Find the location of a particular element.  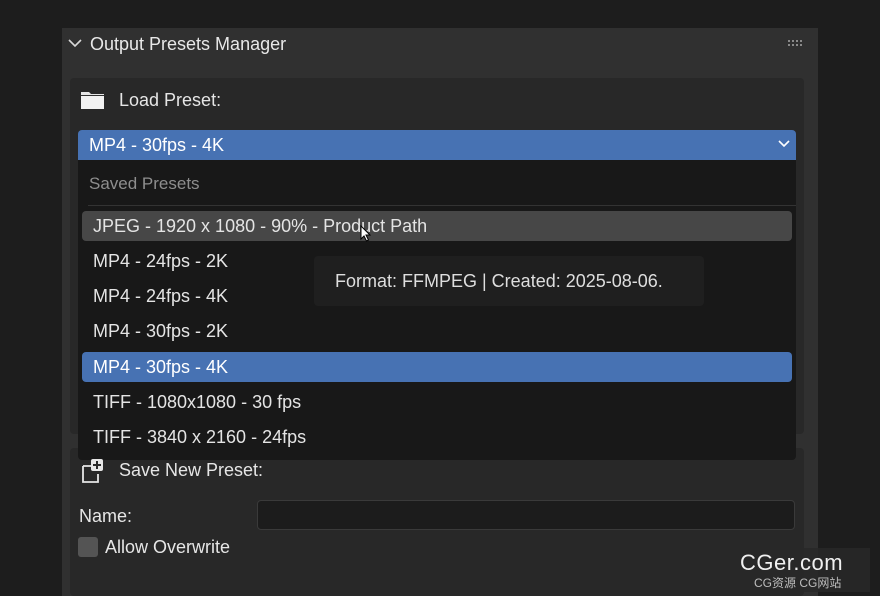

drag-grip-icon is located at coordinates (797, 44).